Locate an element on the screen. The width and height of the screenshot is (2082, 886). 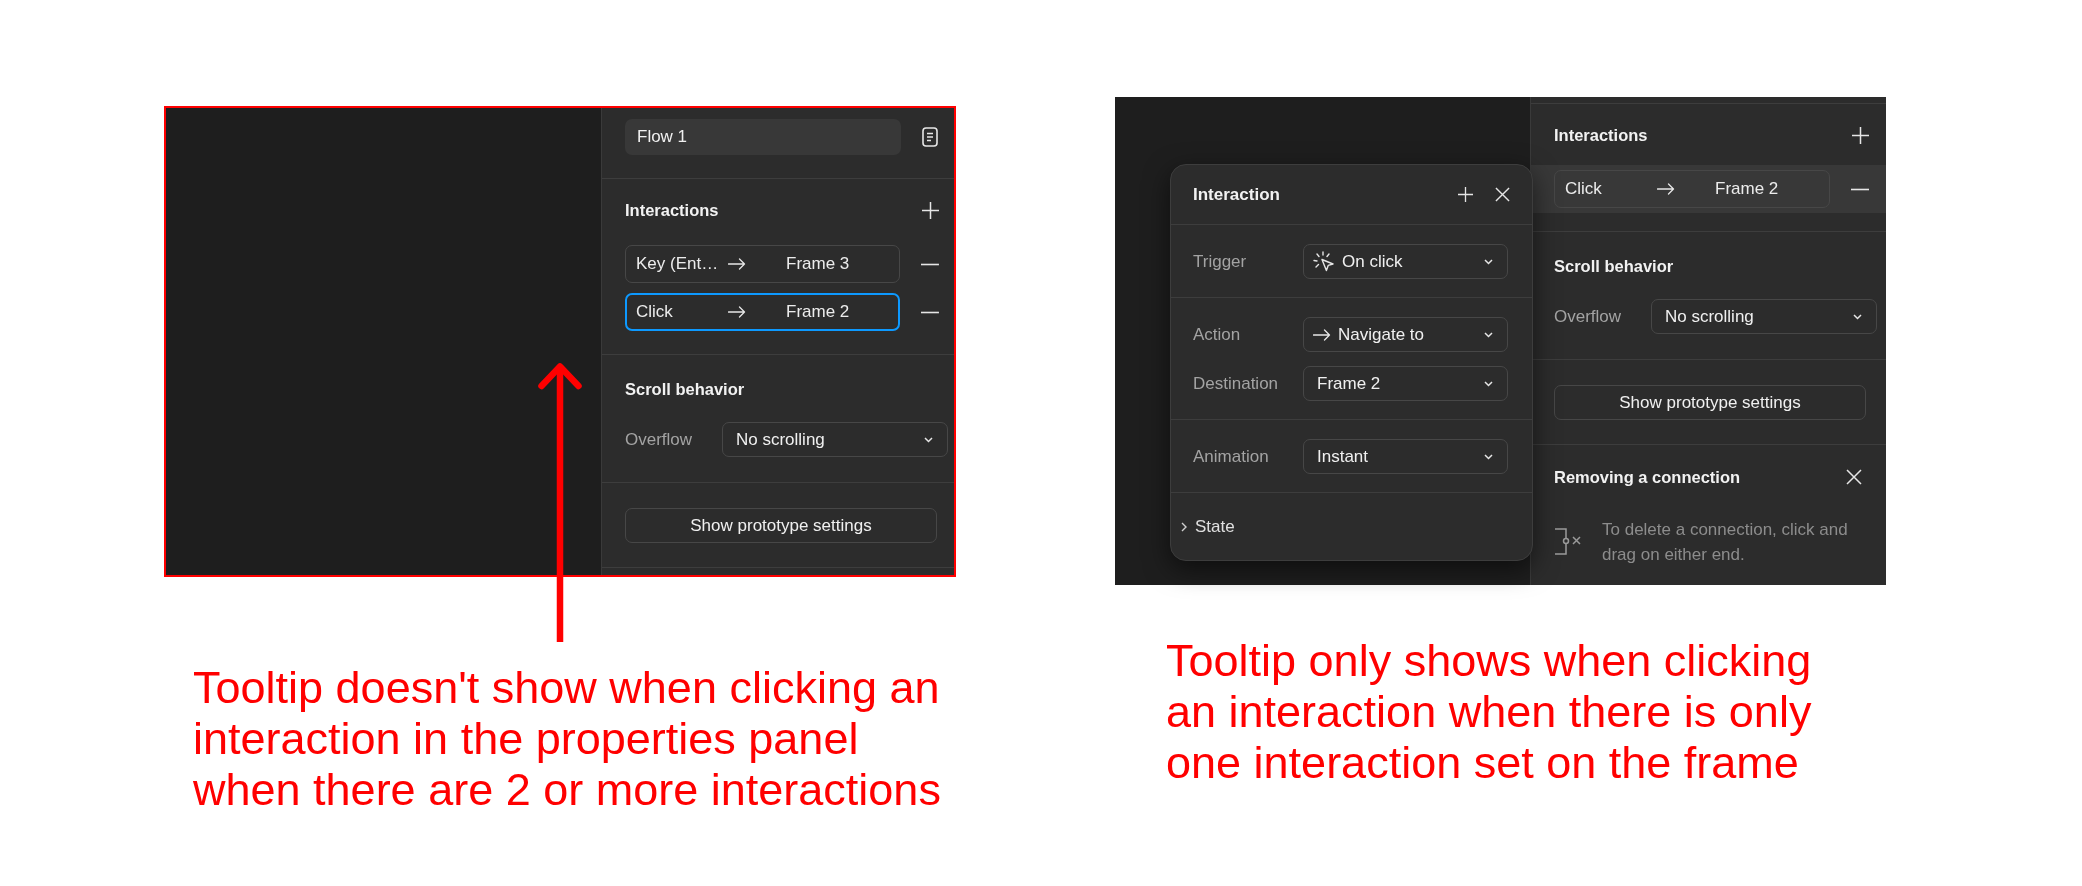
destination-label: Frame 3 is located at coordinates (818, 264).